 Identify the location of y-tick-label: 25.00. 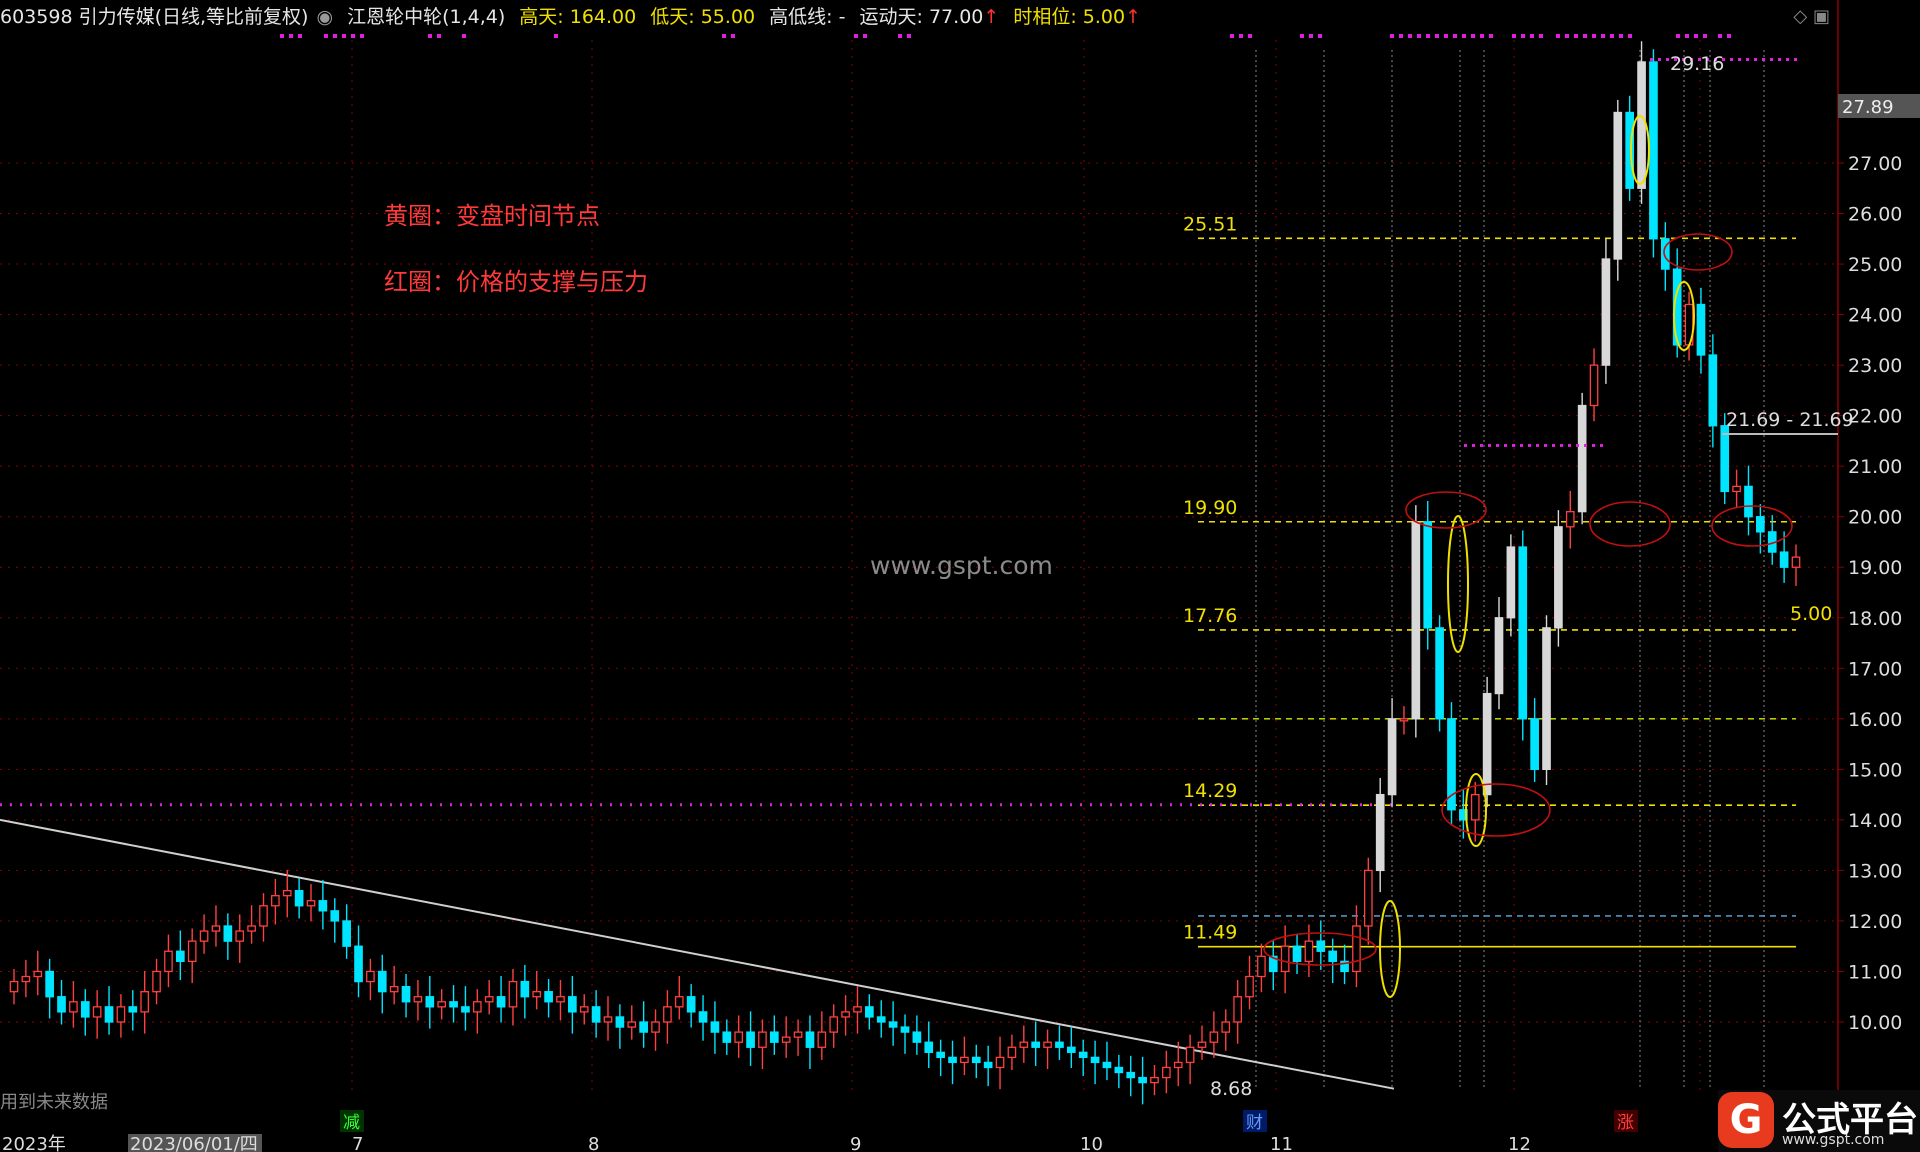
(1875, 265).